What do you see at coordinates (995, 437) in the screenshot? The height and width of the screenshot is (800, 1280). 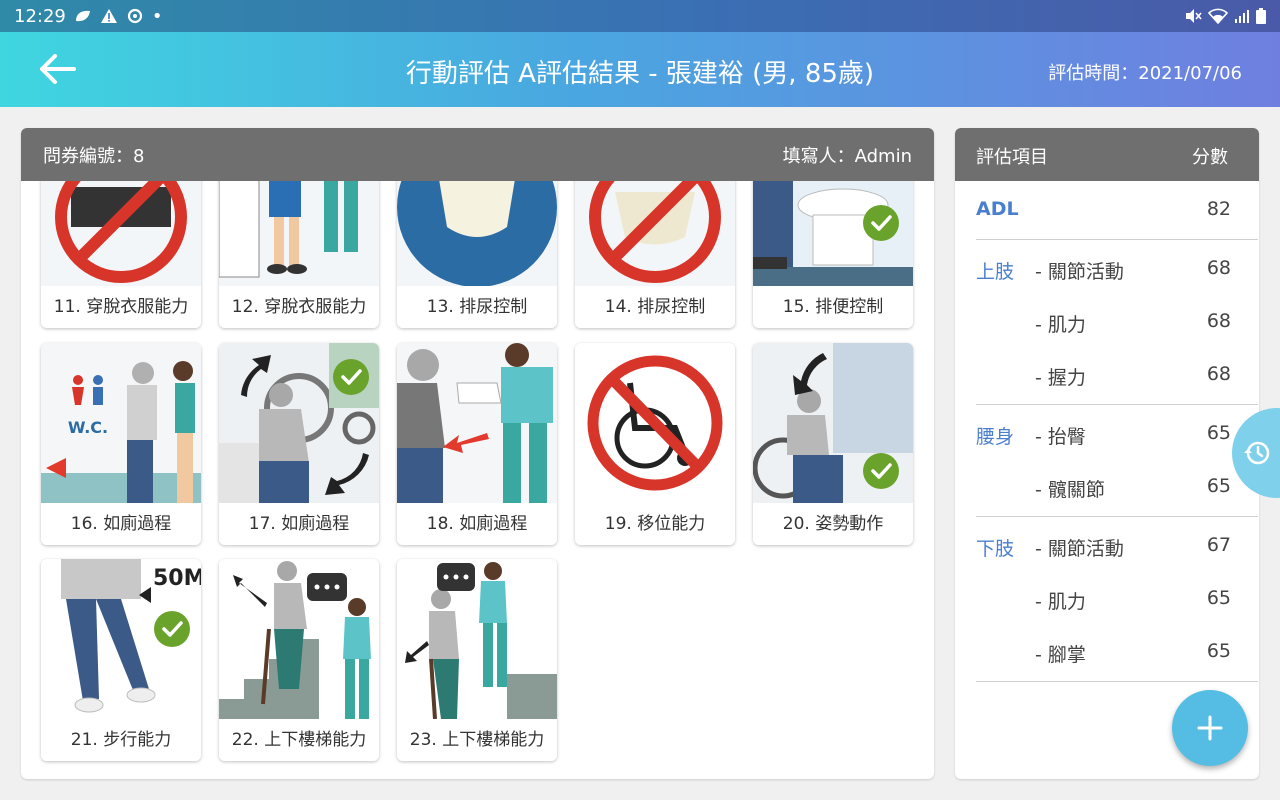 I see `row-category: 腰身` at bounding box center [995, 437].